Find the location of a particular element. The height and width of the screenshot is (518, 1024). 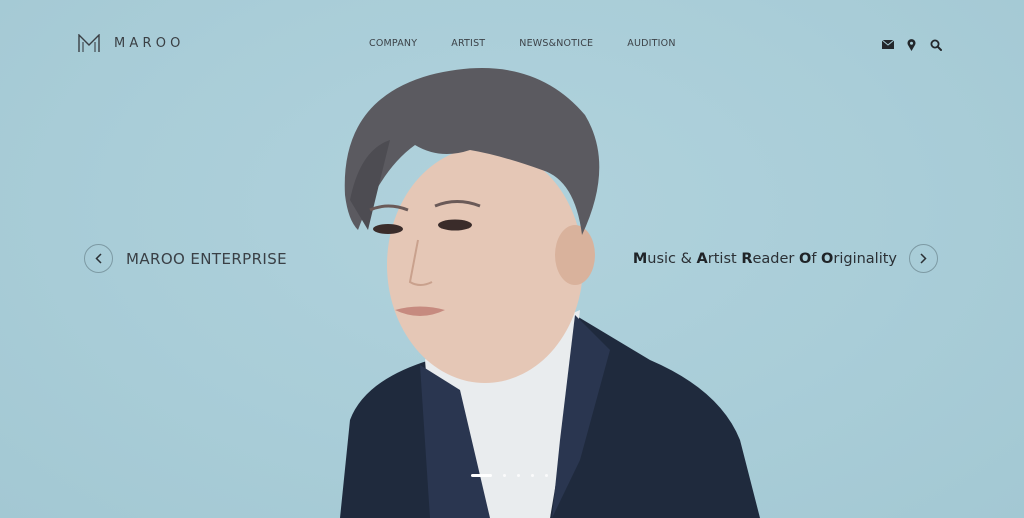

chevron-left-icon is located at coordinates (98, 258).